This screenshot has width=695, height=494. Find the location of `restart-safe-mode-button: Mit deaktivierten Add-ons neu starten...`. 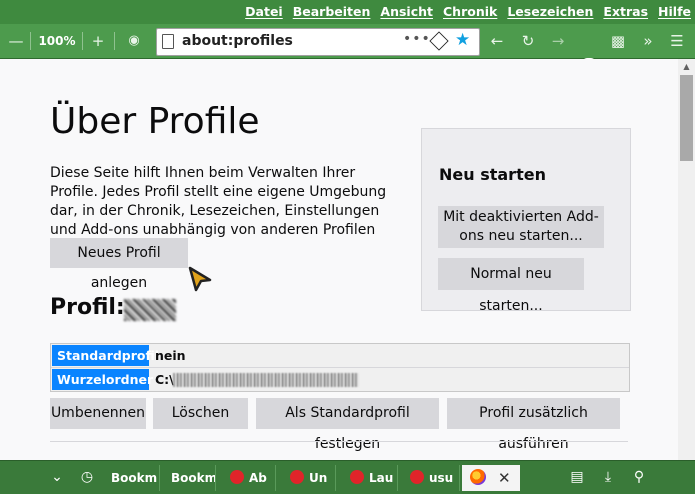

restart-safe-mode-button: Mit deaktivierten Add-ons neu starten... is located at coordinates (521, 227).